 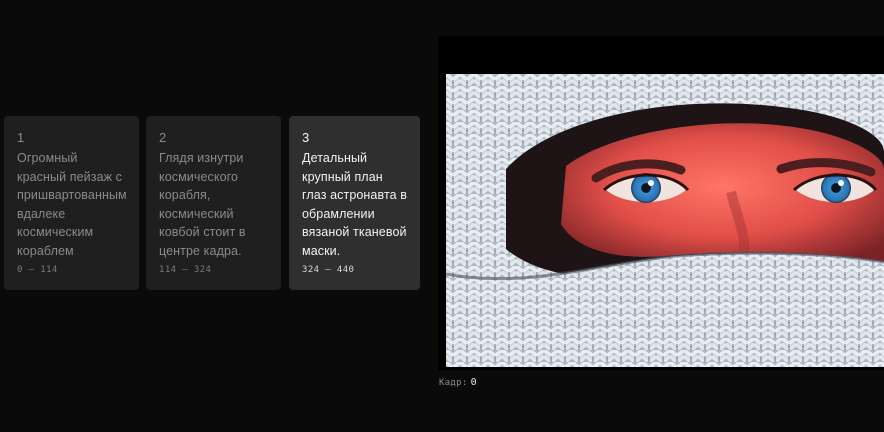 What do you see at coordinates (306, 137) in the screenshot?
I see `shot-number: 3` at bounding box center [306, 137].